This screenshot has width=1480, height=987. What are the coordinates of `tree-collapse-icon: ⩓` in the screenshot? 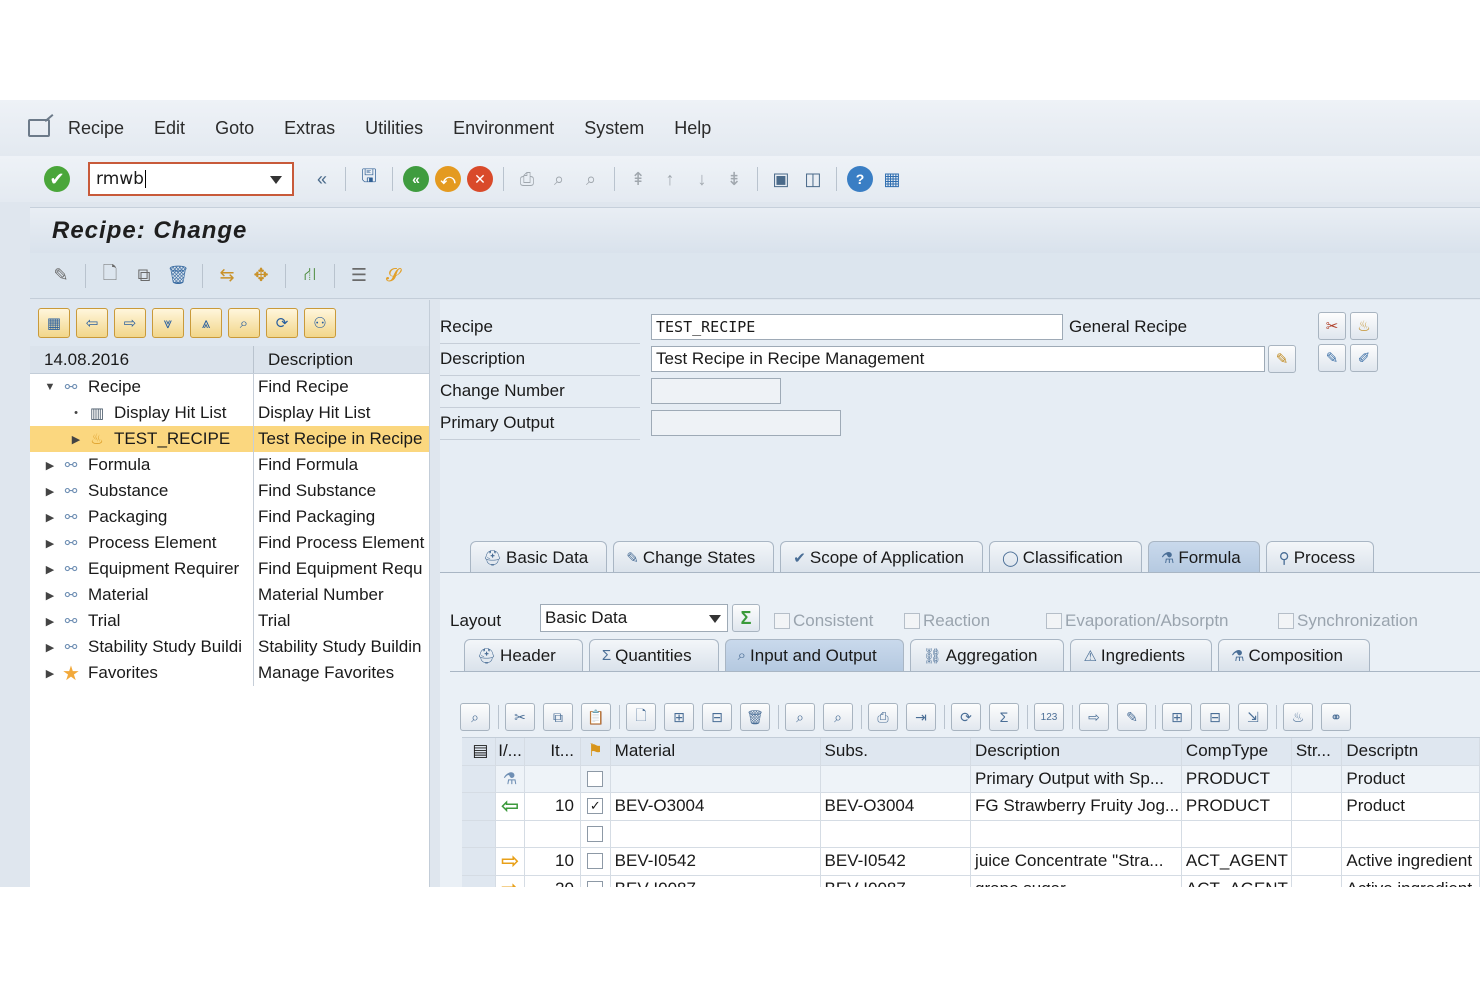 It's located at (206, 323).